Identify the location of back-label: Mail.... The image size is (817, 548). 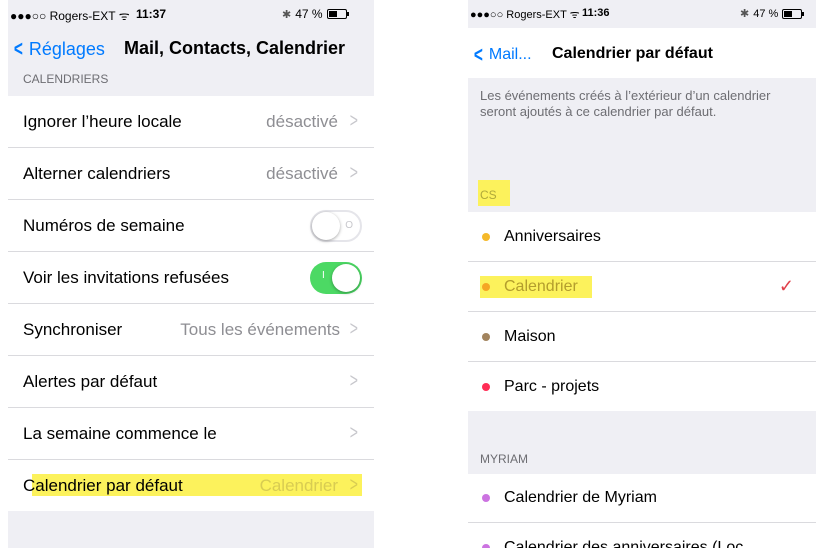
(510, 54).